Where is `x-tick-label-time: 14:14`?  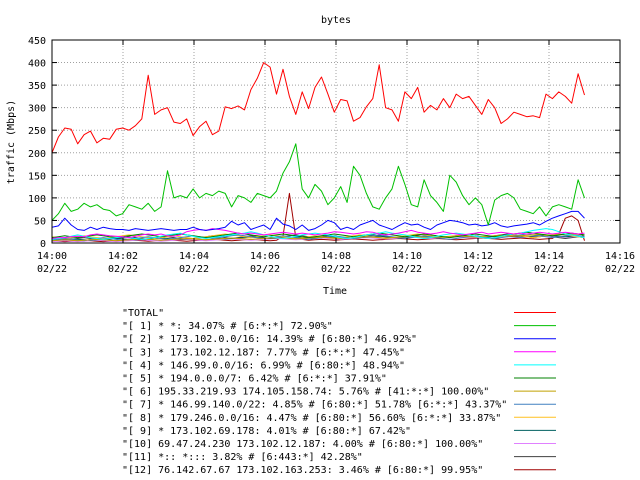
x-tick-label-time: 14:14 is located at coordinates (549, 256).